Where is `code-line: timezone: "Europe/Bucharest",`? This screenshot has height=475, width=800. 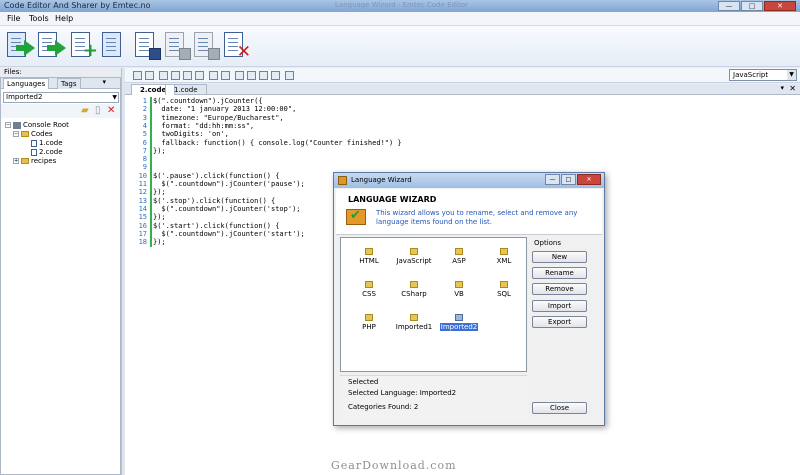 code-line: timezone: "Europe/Bucharest", is located at coordinates (218, 117).